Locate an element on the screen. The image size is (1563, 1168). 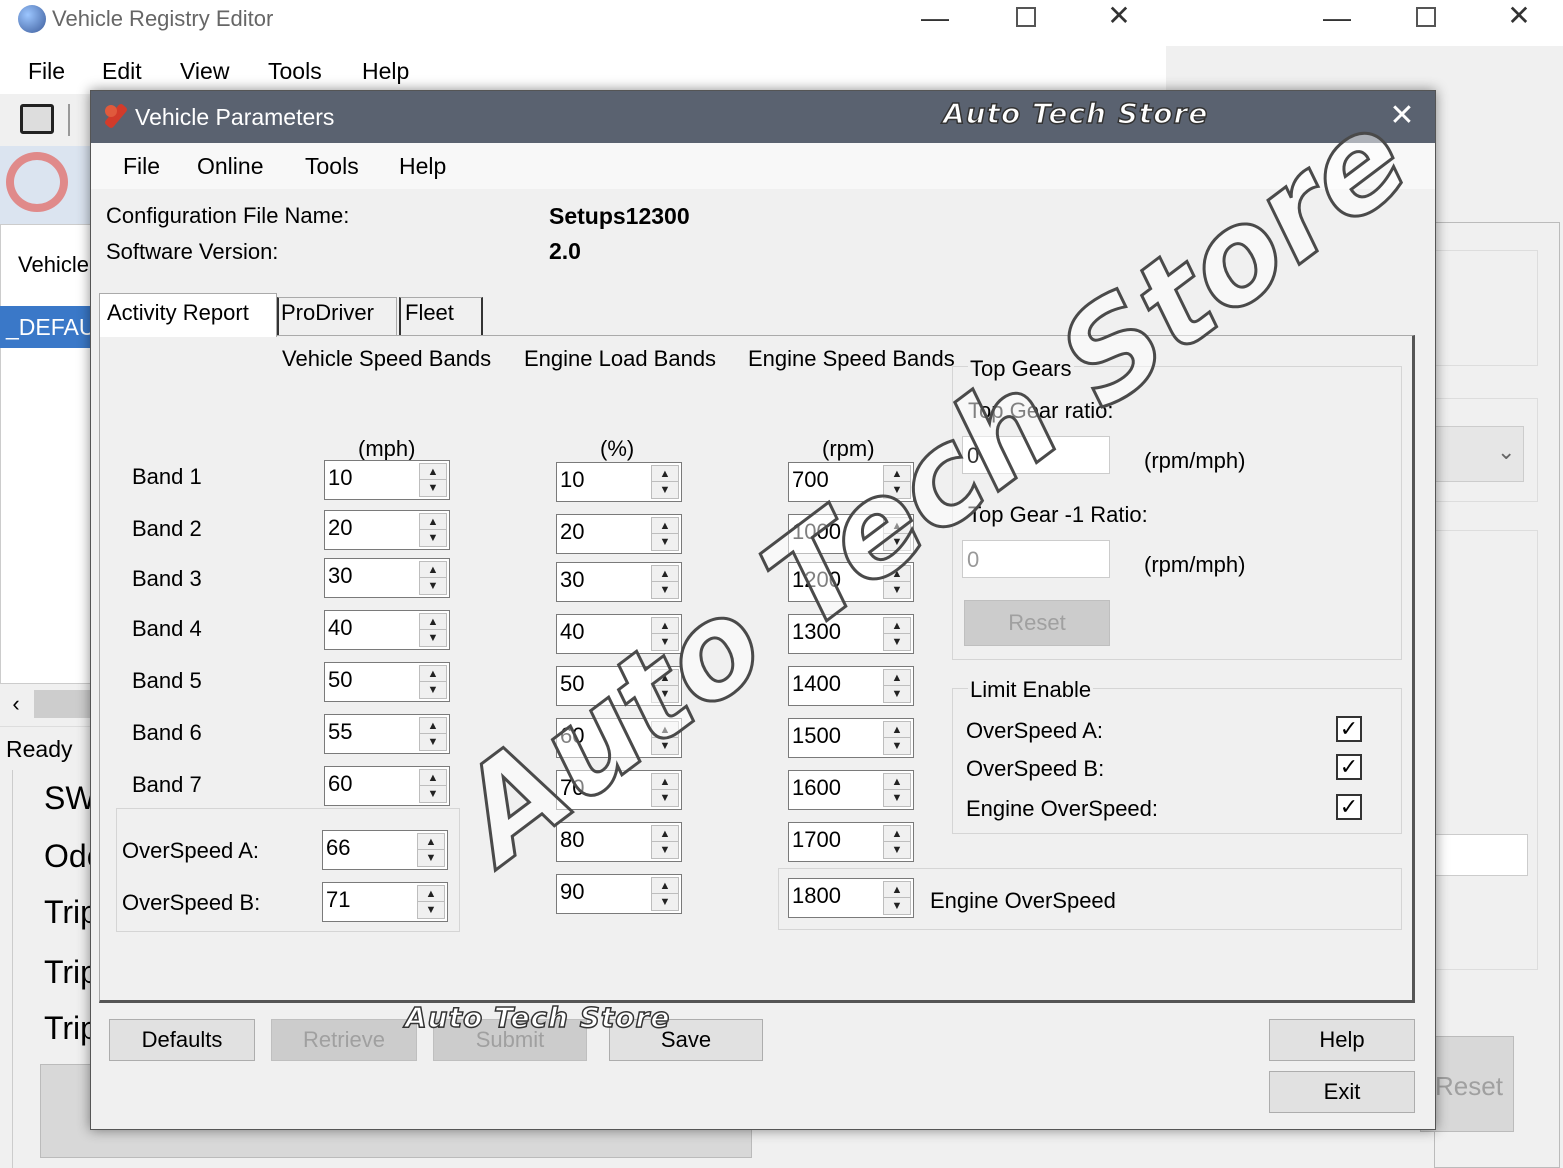
scroll-left-icon: ‹ is located at coordinates (16, 704).